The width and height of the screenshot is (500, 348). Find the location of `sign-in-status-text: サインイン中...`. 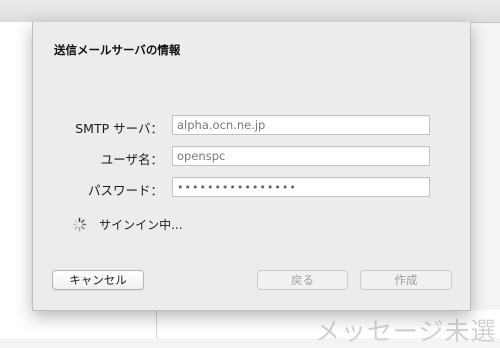

sign-in-status-text: サインイン中... is located at coordinates (141, 225).